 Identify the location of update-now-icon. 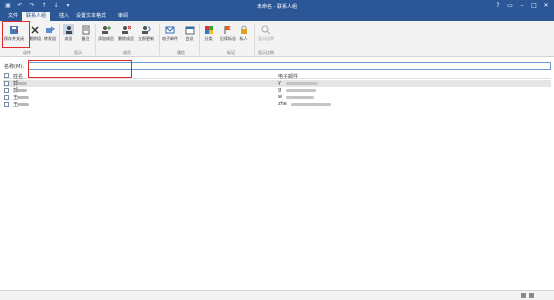
(146, 29).